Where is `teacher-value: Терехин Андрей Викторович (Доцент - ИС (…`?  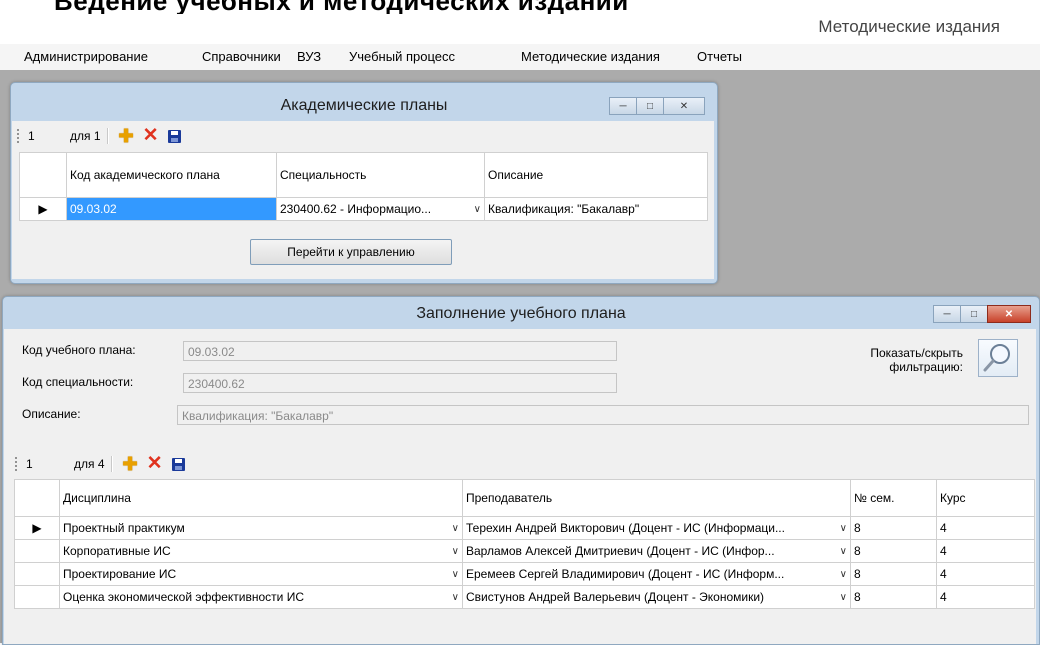
teacher-value: Терехин Андрей Викторович (Доцент - ИС (… is located at coordinates (625, 528).